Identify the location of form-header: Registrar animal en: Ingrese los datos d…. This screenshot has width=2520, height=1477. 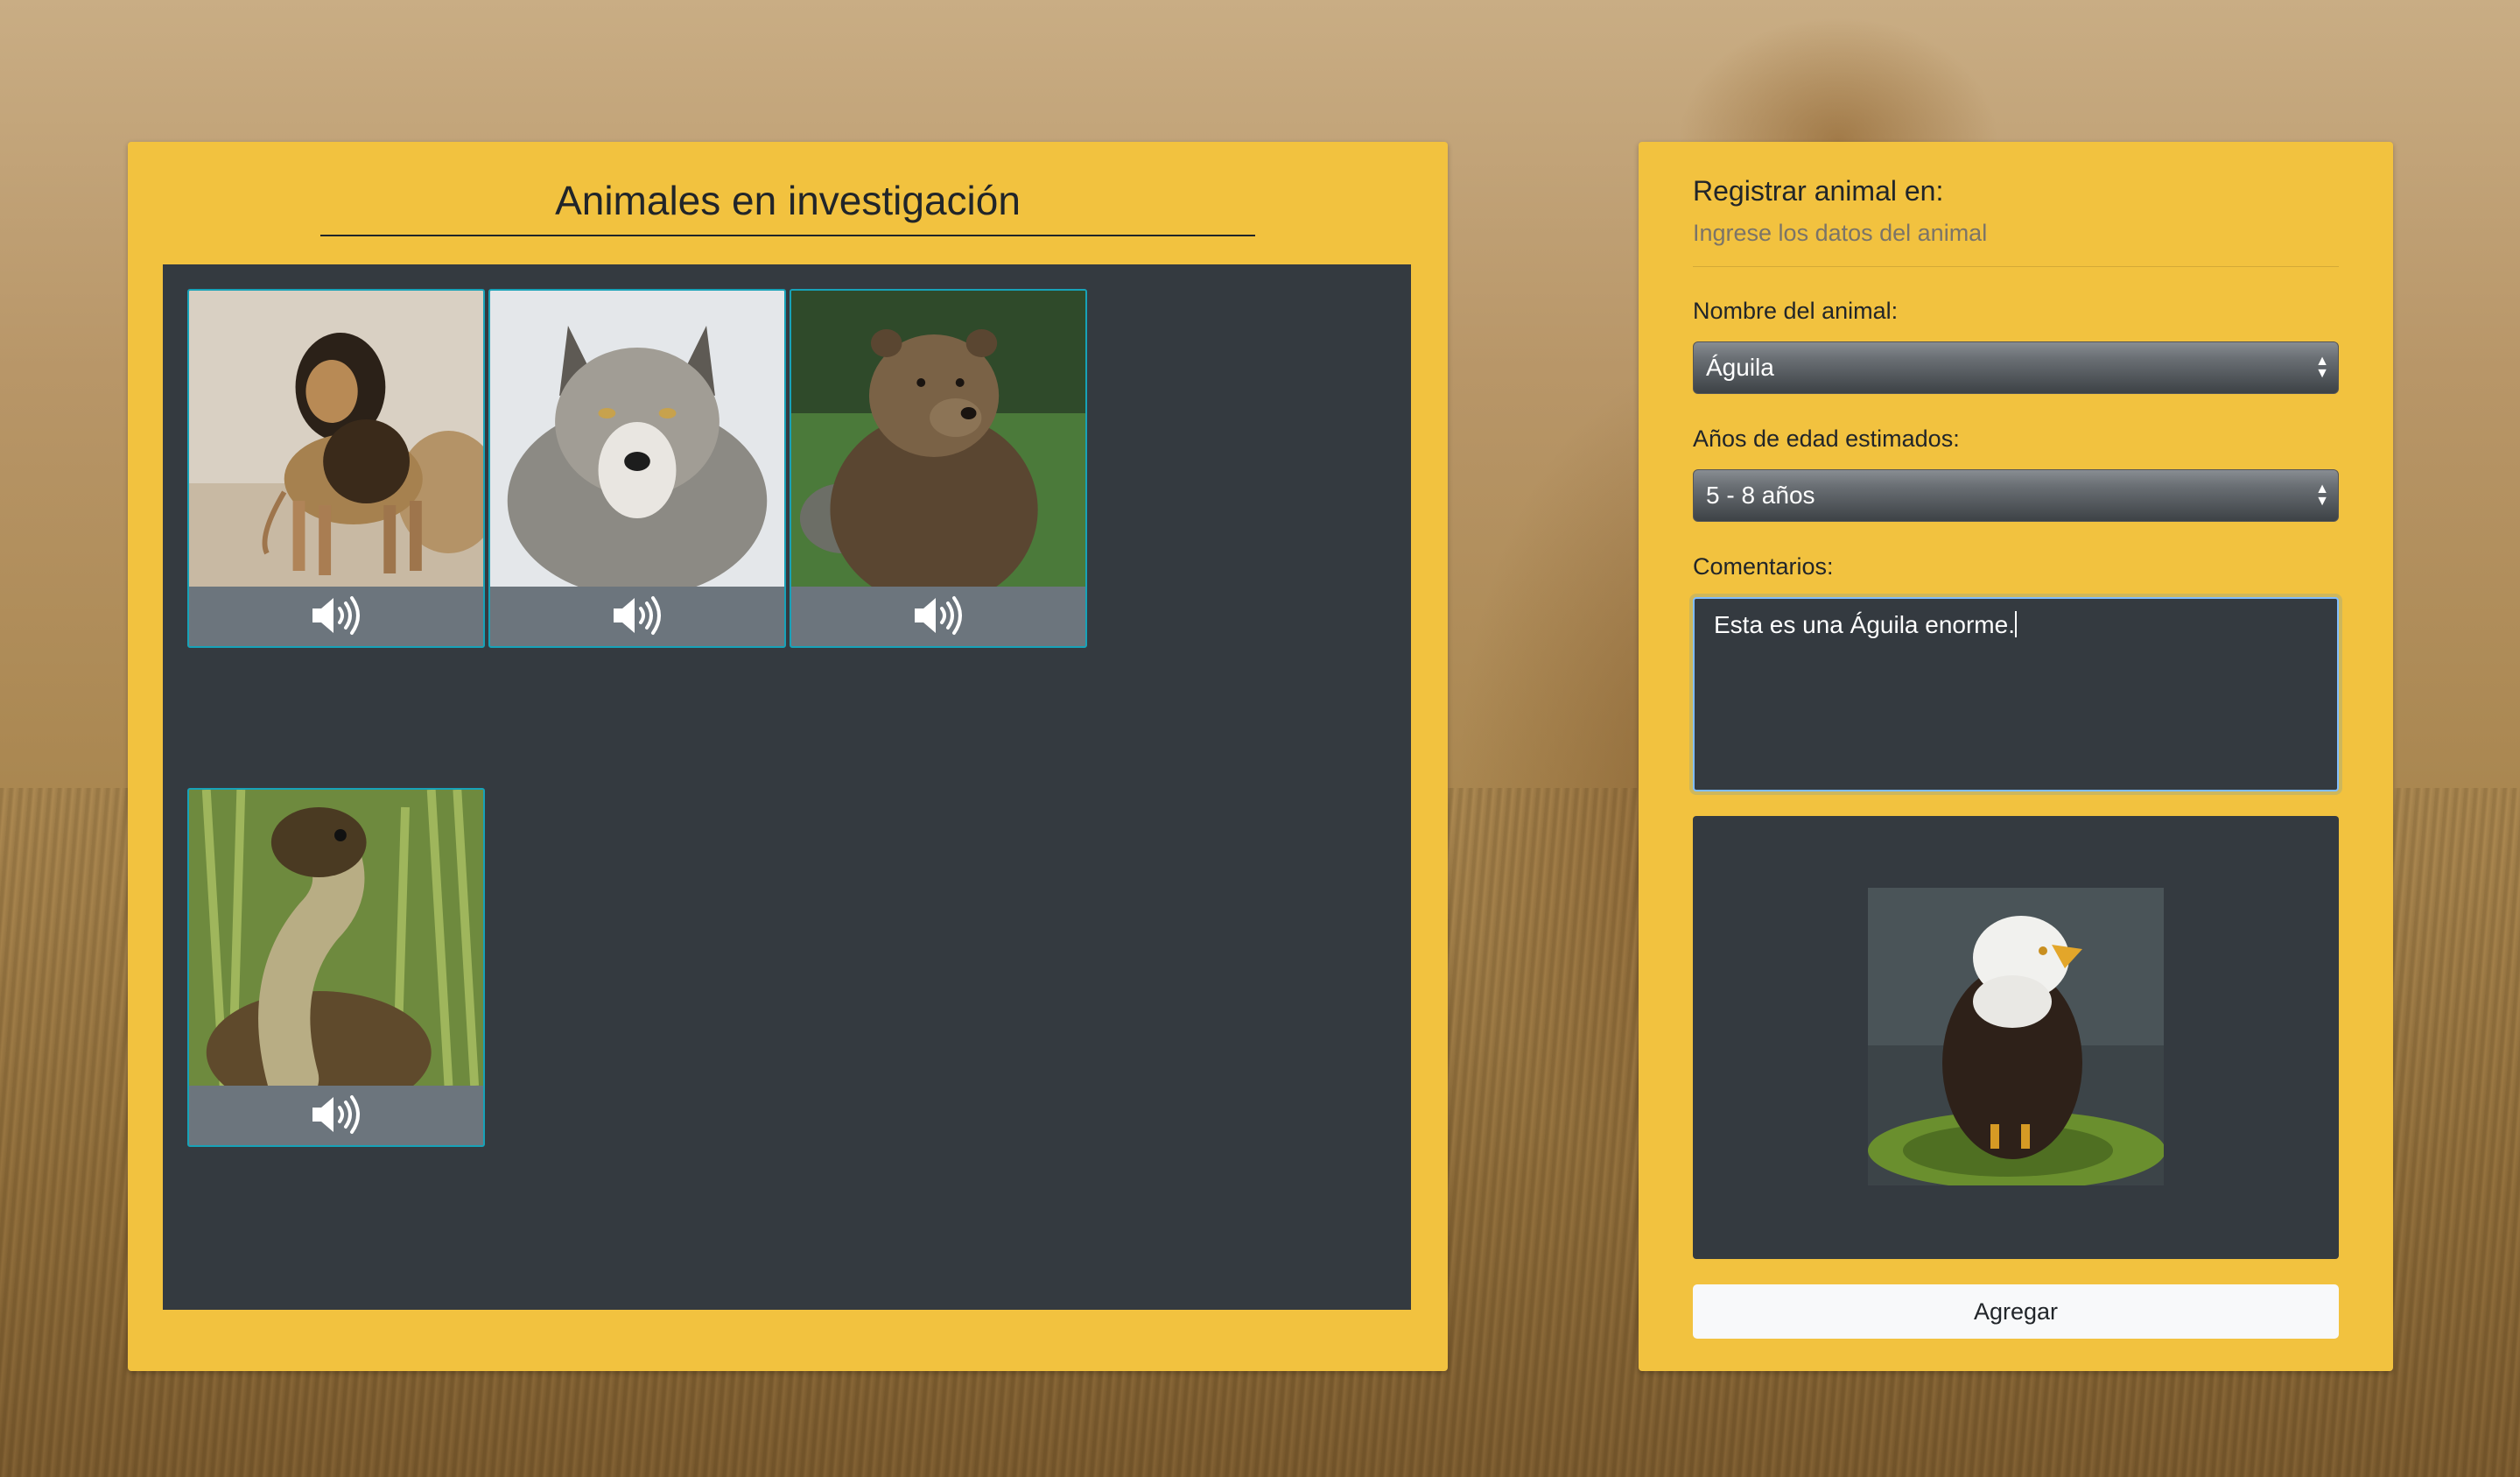
(2016, 221).